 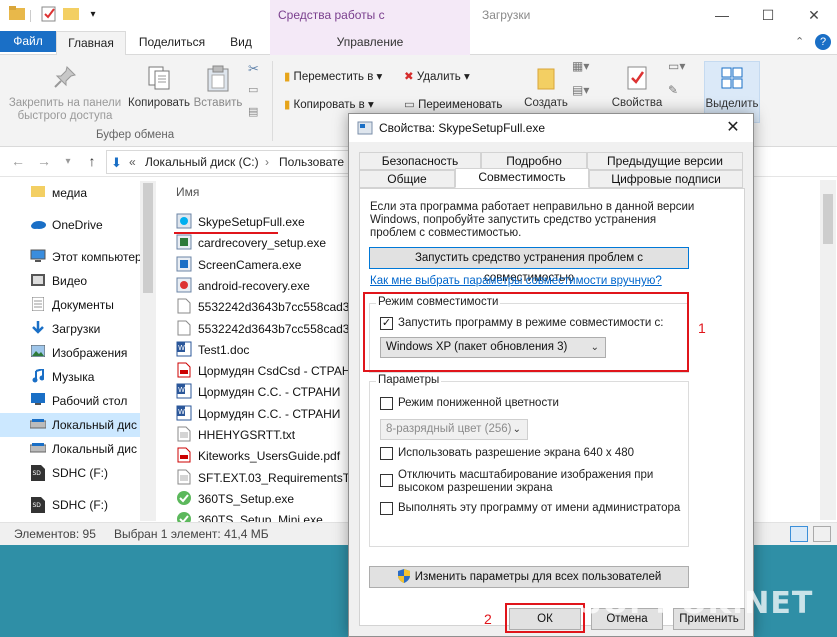 What do you see at coordinates (263, 350) in the screenshot?
I see `file-row: W Test1.doc` at bounding box center [263, 350].